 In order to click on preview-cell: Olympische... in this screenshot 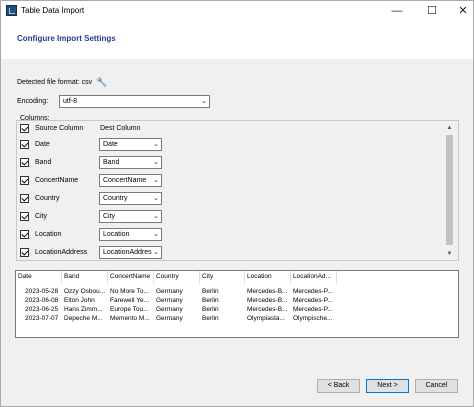, I will do `click(313, 318)`.